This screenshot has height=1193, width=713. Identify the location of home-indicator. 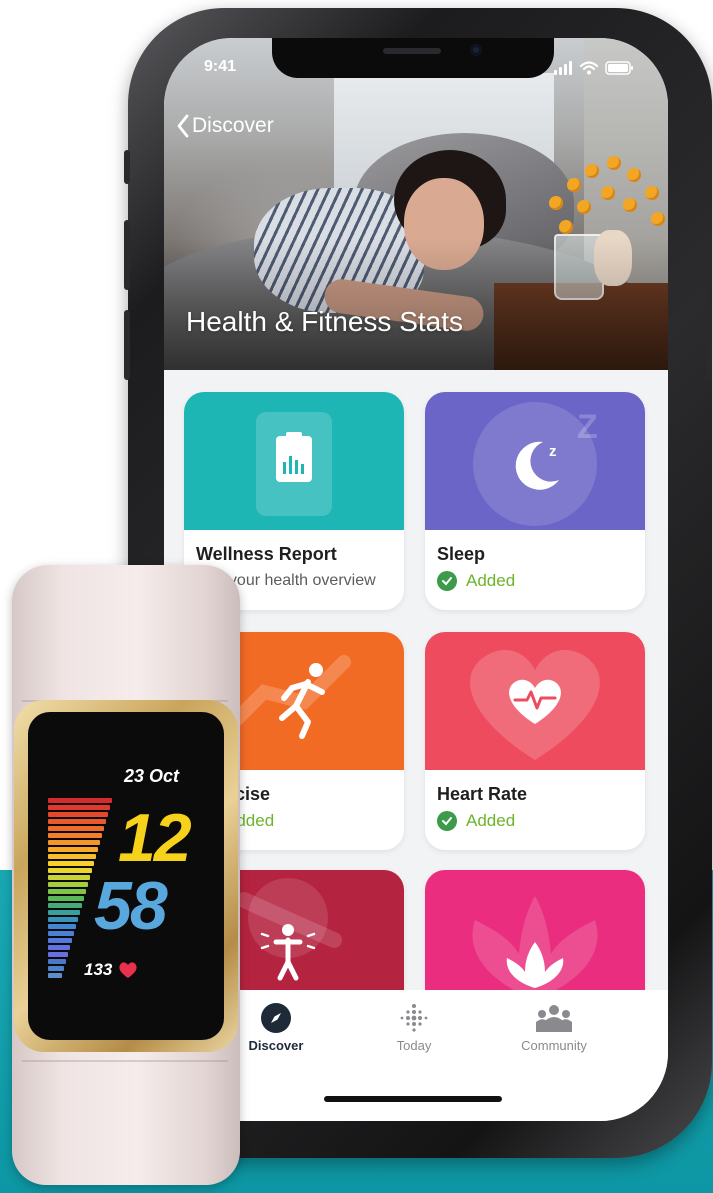
(413, 1099).